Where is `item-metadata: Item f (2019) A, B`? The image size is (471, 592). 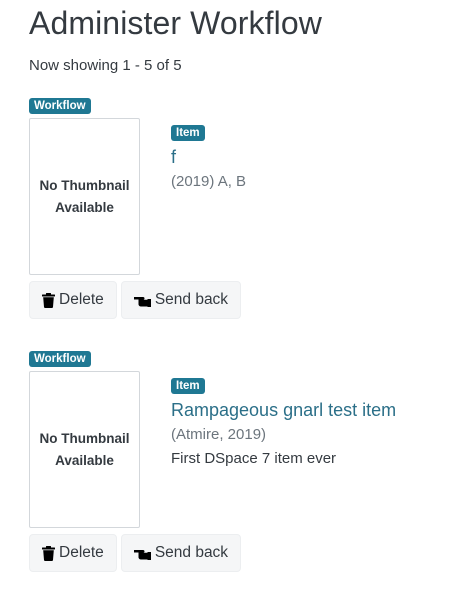
item-metadata: Item f (2019) A, B is located at coordinates (316, 158).